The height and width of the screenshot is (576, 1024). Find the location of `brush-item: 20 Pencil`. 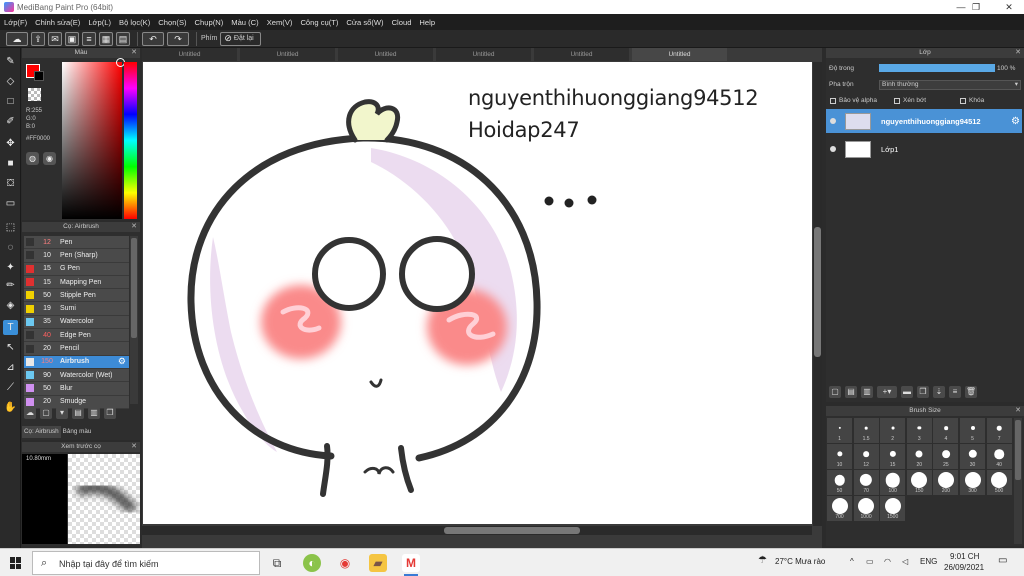

brush-item: 20 Pencil is located at coordinates (76, 349).